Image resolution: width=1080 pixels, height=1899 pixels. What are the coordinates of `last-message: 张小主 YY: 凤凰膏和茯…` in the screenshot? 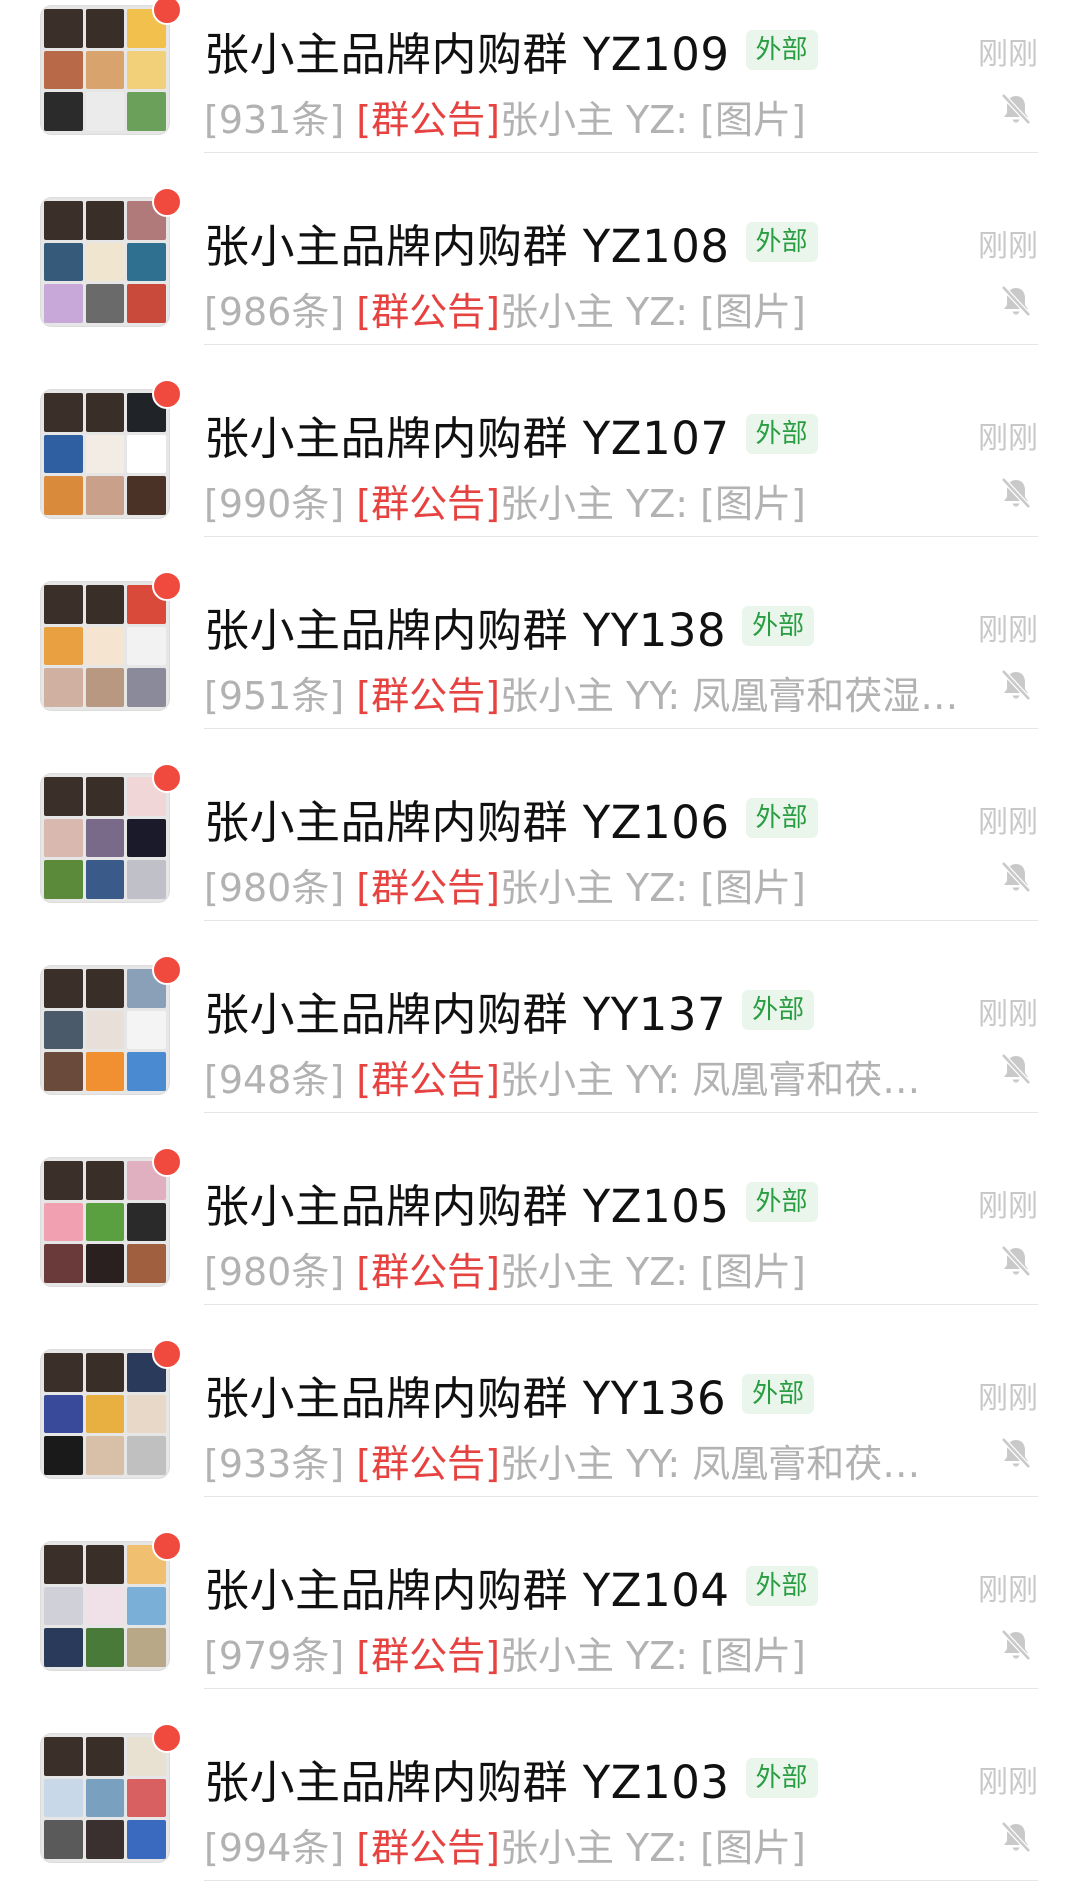 It's located at (710, 1464).